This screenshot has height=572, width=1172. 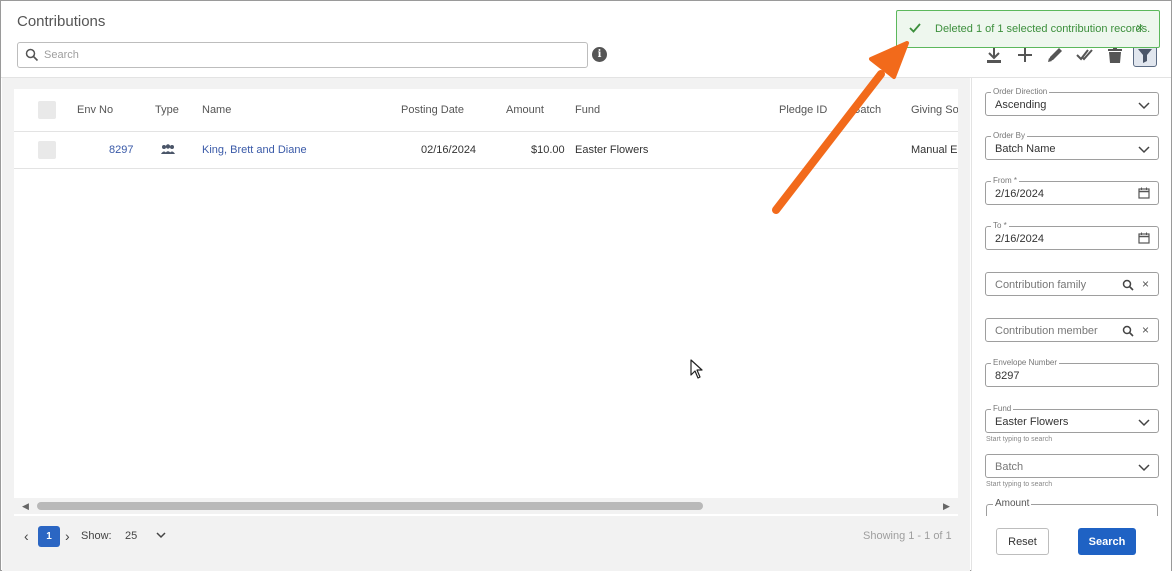 What do you see at coordinates (1072, 190) in the screenshot?
I see `from-date-field: From * 2/16/2024` at bounding box center [1072, 190].